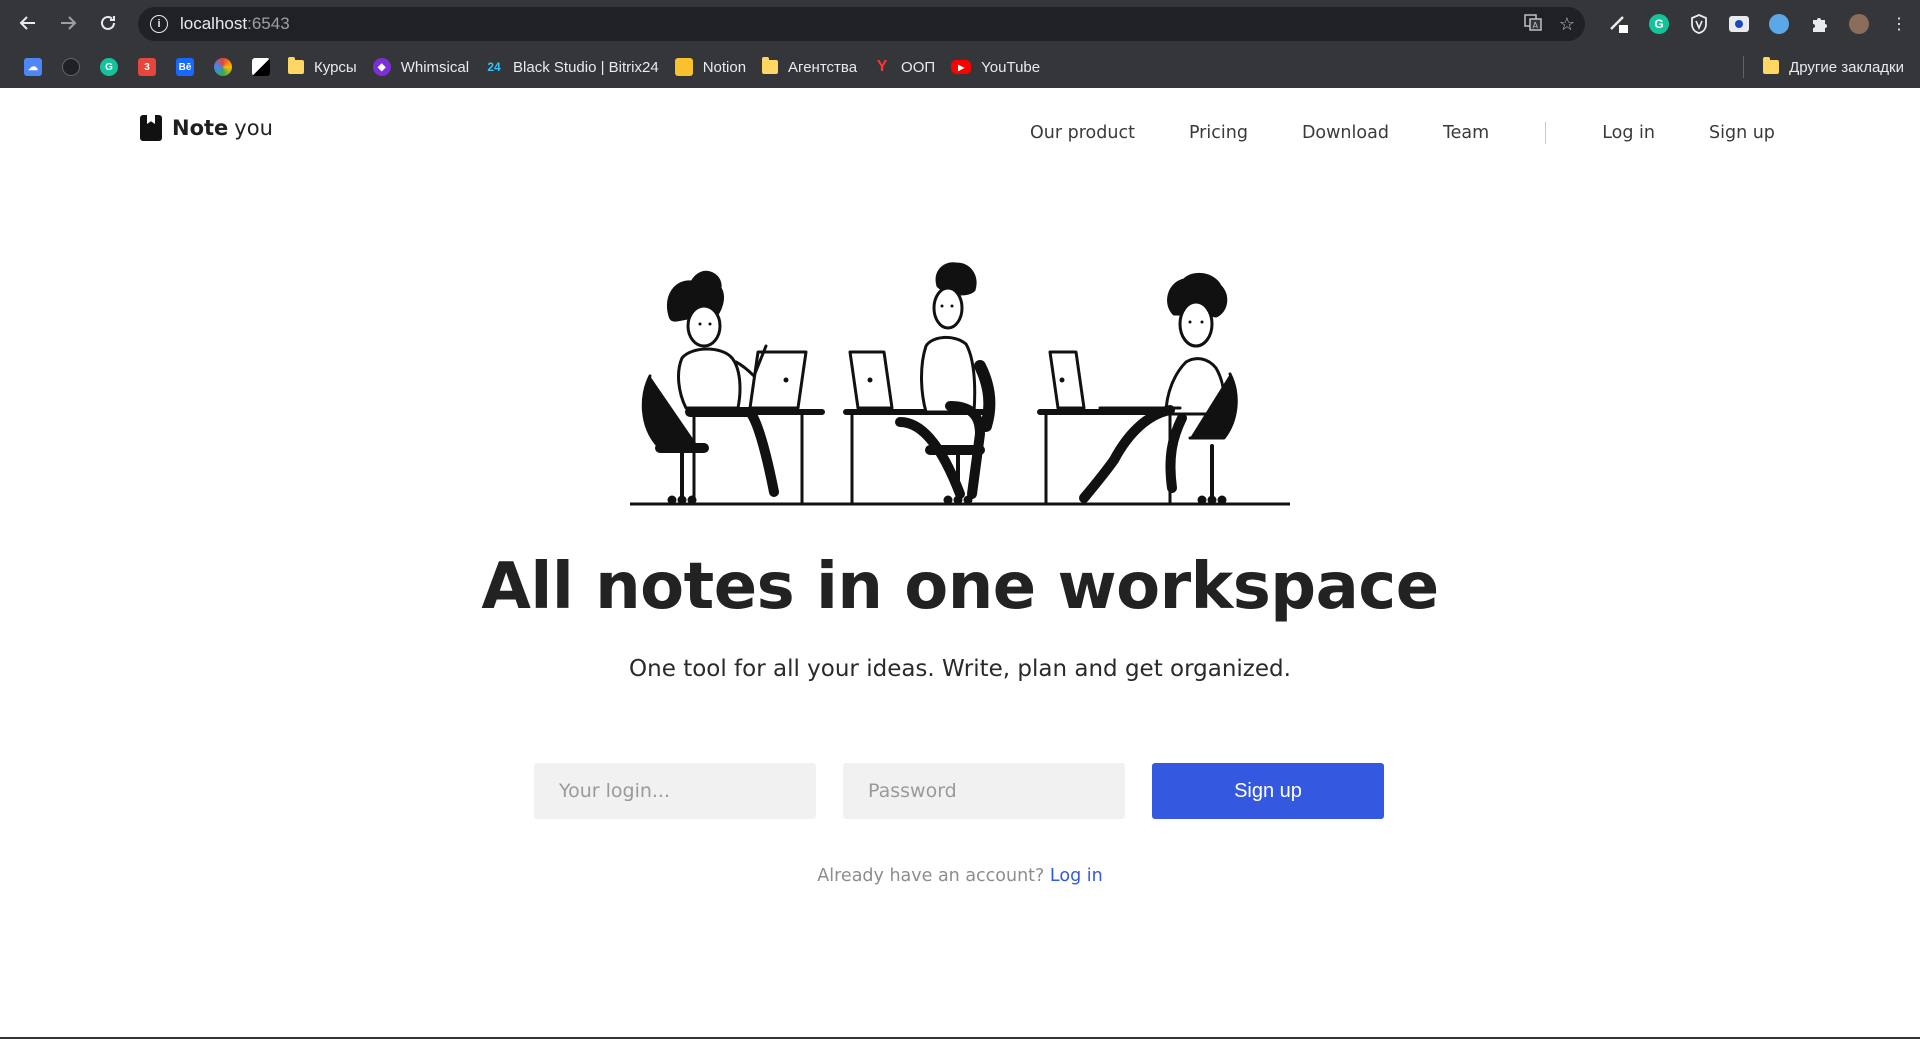 Image resolution: width=1920 pixels, height=1039 pixels. Describe the element at coordinates (1345, 133) in the screenshot. I see `nav-download: Download` at that location.